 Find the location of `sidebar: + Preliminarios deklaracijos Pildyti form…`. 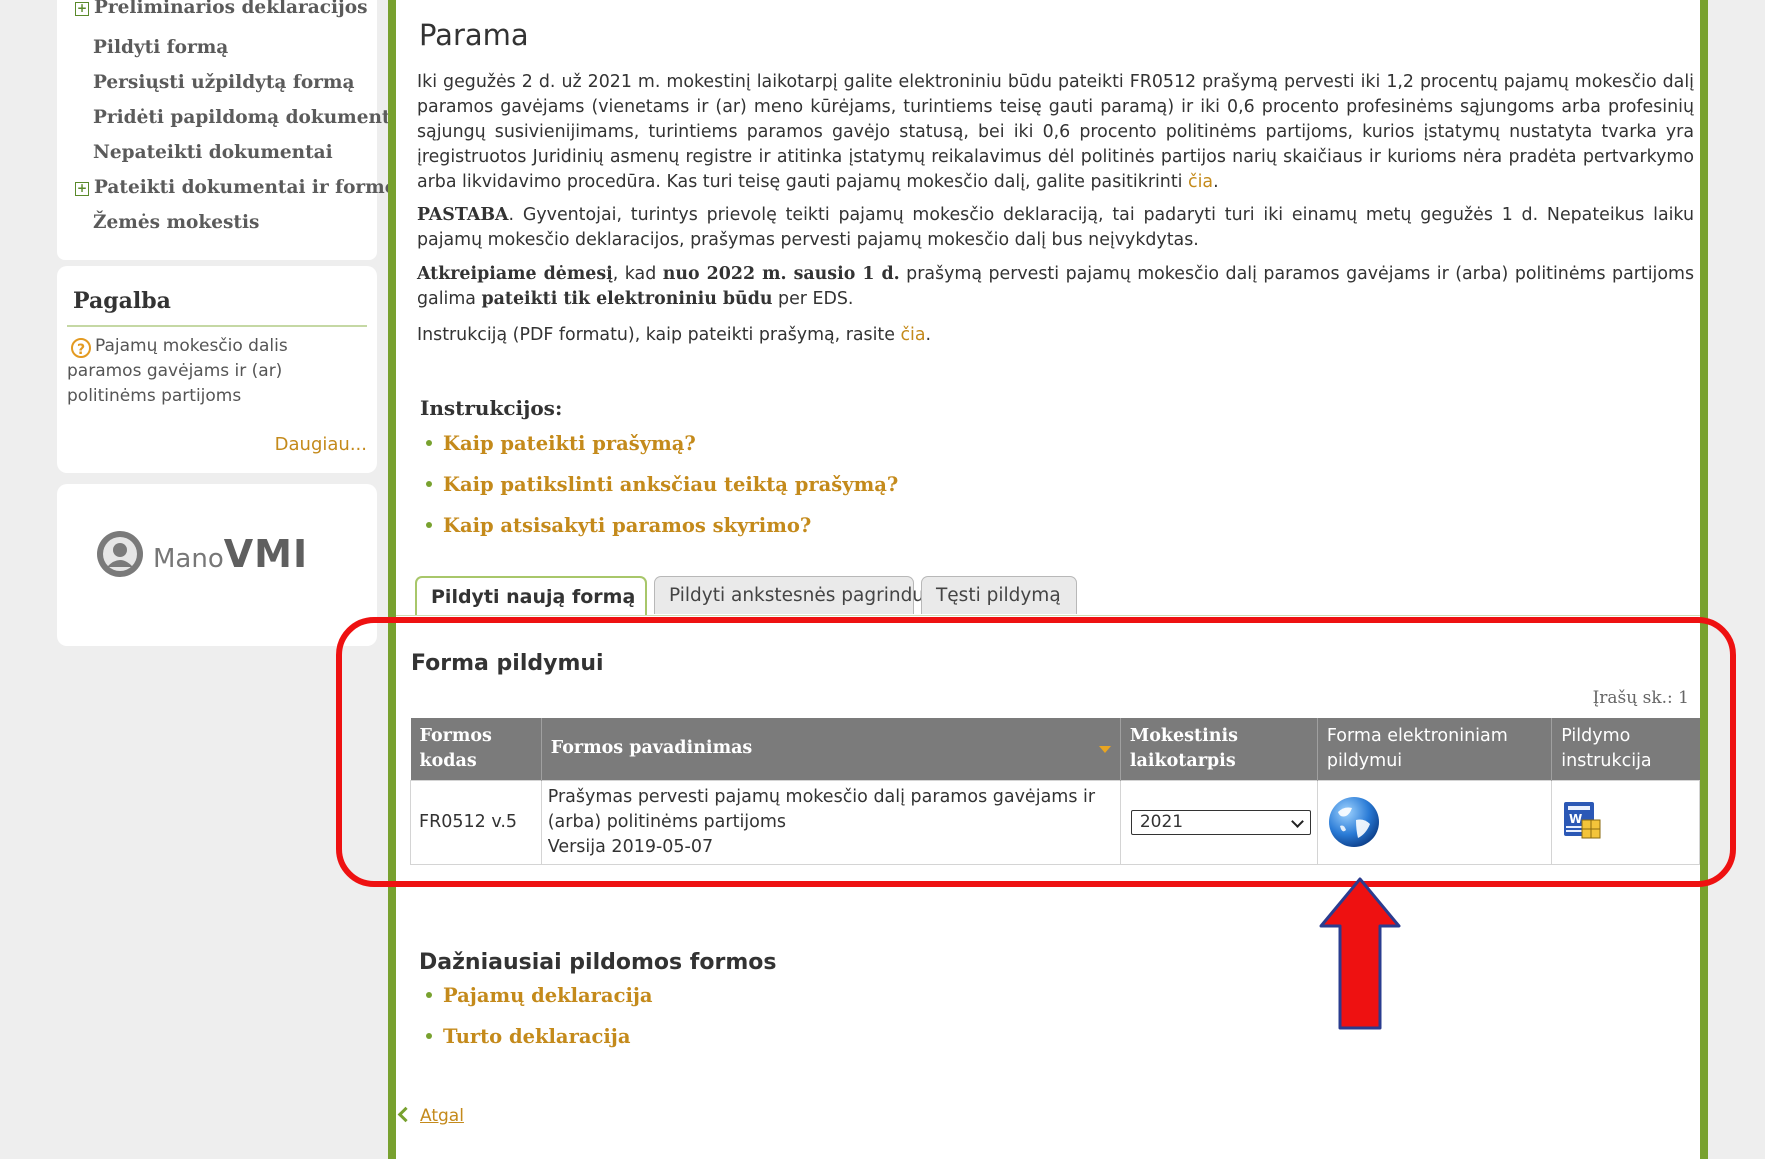

sidebar: + Preliminarios deklaracijos Pildyti form… is located at coordinates (232, 323).